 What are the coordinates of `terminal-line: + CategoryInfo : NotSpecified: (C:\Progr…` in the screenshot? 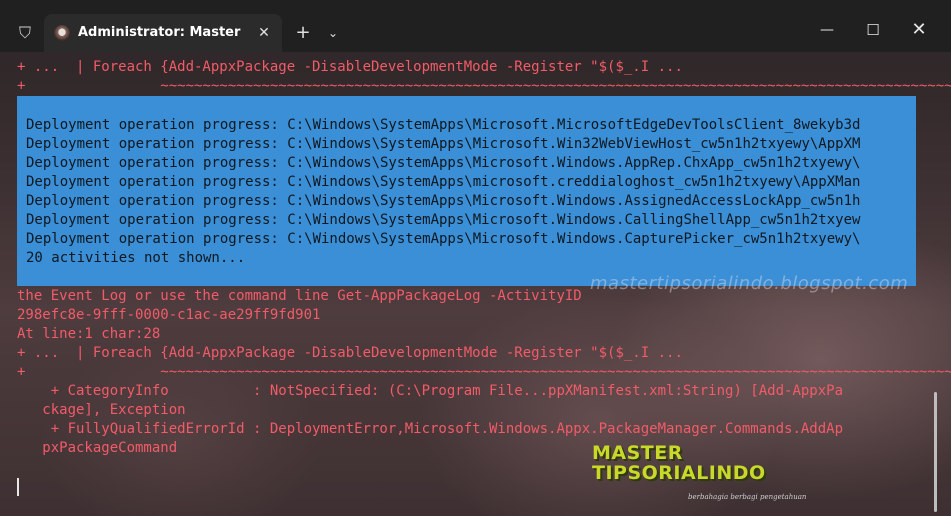 It's located at (430, 391).